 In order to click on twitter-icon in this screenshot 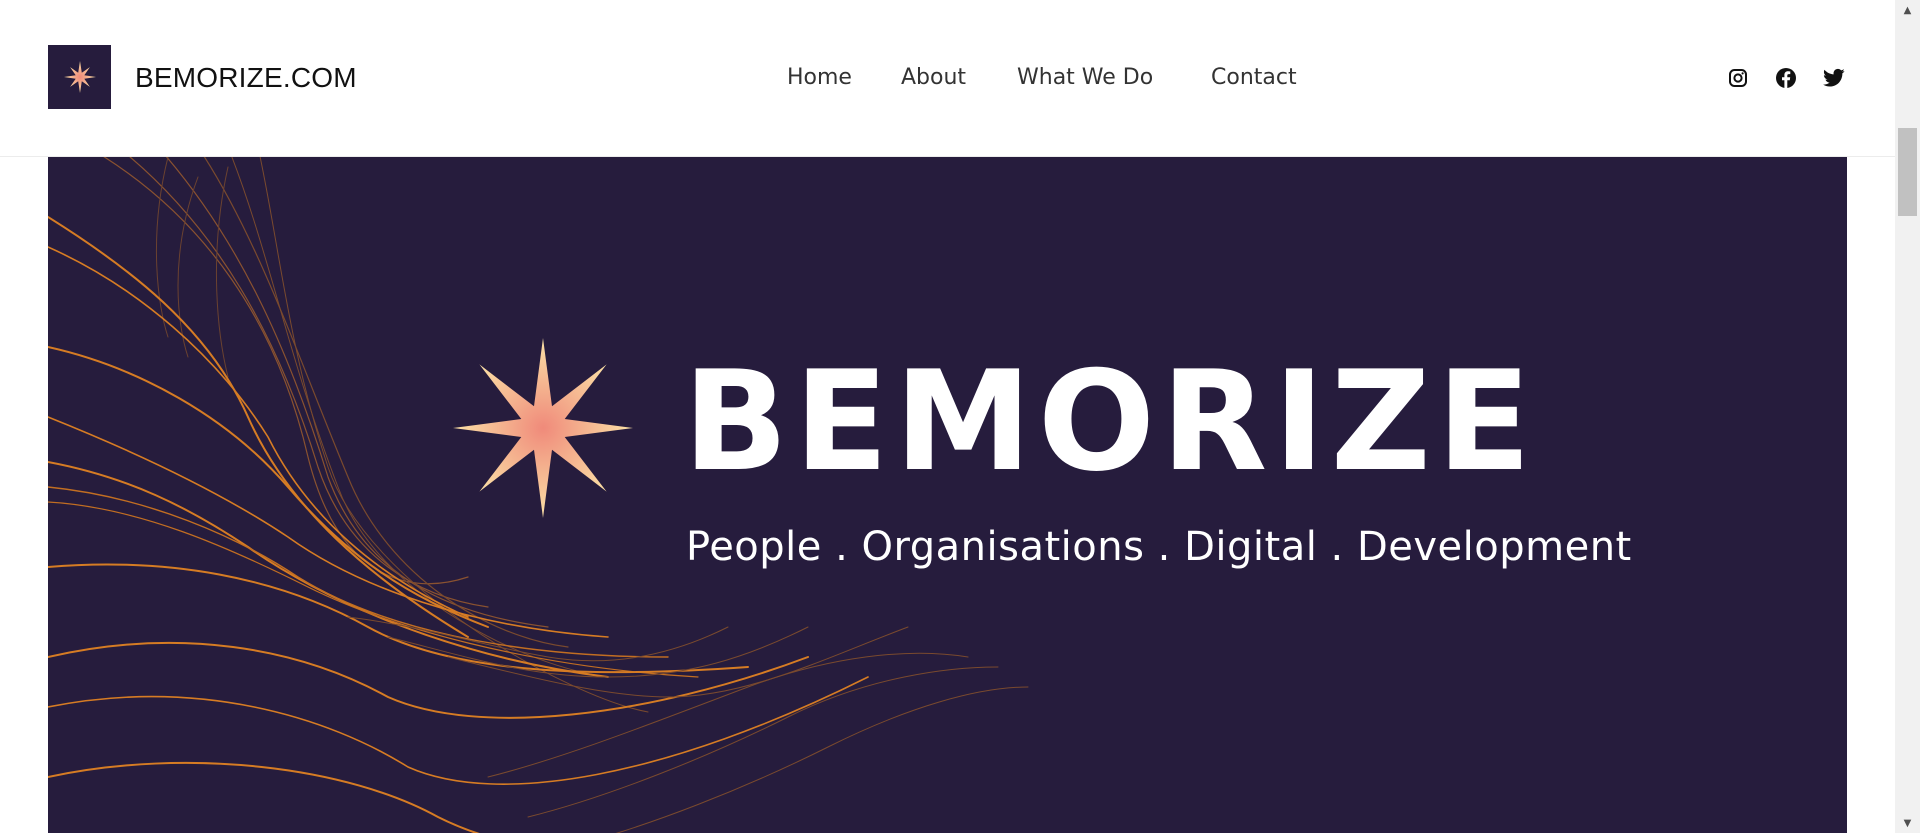, I will do `click(1834, 77)`.